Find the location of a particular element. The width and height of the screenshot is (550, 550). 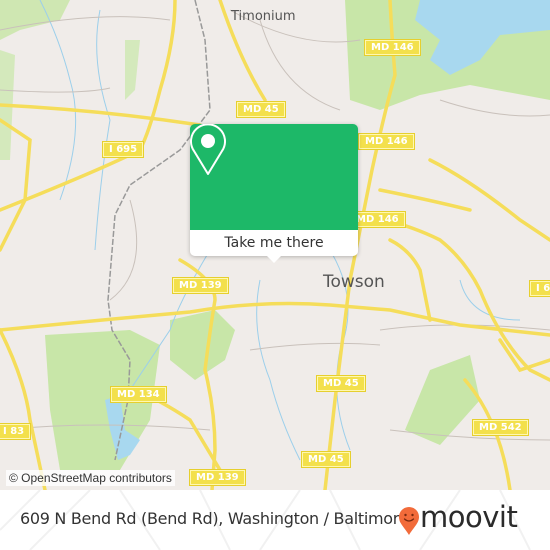

road-shield-i695: I 695 is located at coordinates (123, 149).